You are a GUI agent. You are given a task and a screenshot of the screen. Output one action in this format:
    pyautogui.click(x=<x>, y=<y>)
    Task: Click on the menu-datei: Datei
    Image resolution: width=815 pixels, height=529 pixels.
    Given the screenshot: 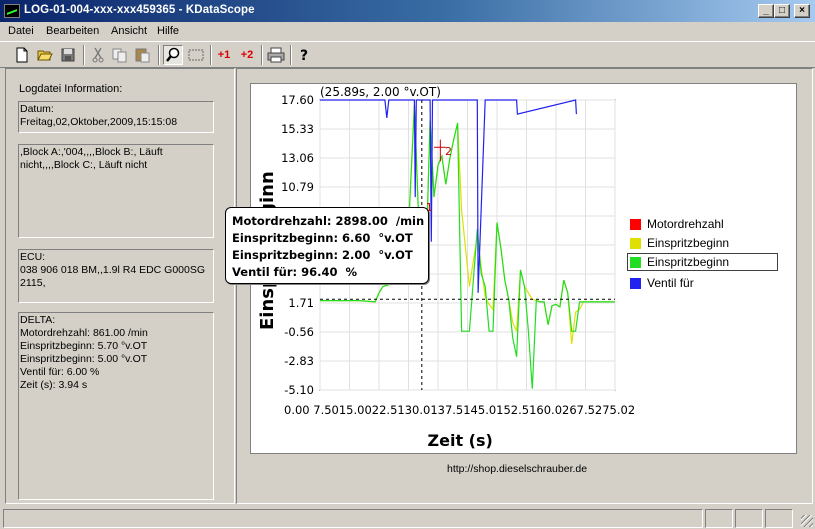 What is the action you would take?
    pyautogui.click(x=21, y=31)
    